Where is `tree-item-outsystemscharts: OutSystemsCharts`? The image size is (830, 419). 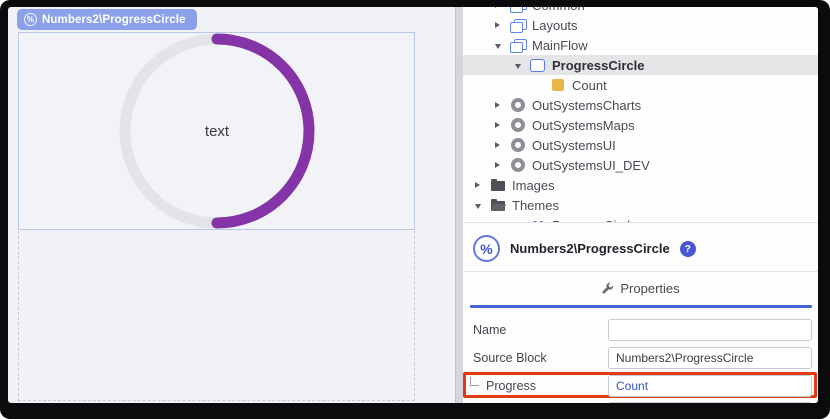 tree-item-outsystemscharts: OutSystemsCharts is located at coordinates (640, 105).